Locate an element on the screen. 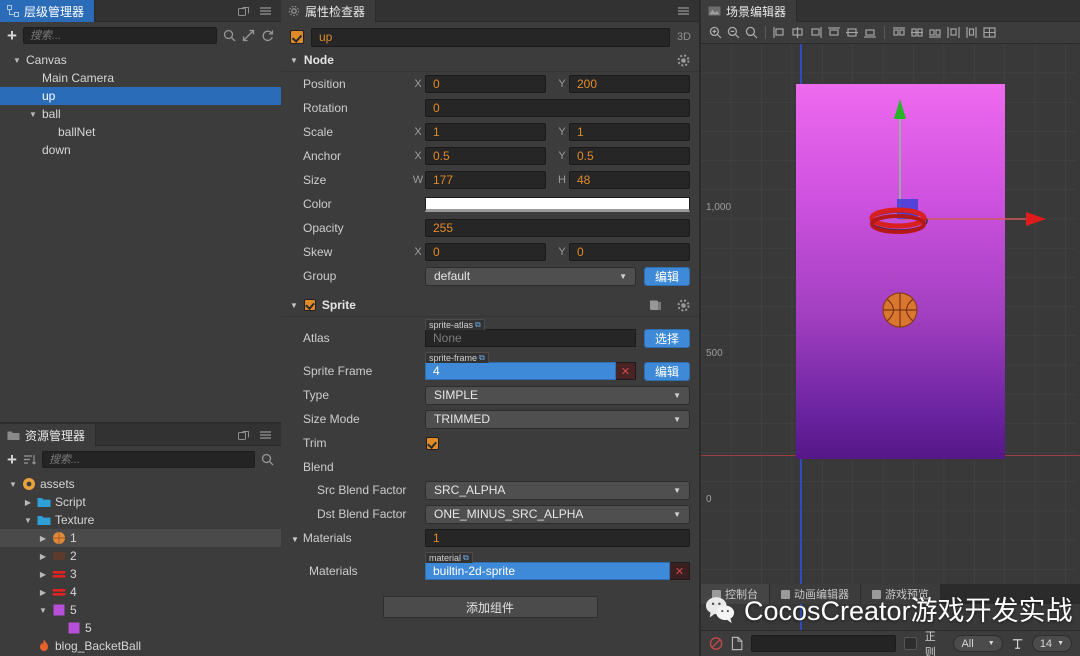 The height and width of the screenshot is (656, 1080). bottom-tab-2: 动画编辑器 is located at coordinates (815, 594).